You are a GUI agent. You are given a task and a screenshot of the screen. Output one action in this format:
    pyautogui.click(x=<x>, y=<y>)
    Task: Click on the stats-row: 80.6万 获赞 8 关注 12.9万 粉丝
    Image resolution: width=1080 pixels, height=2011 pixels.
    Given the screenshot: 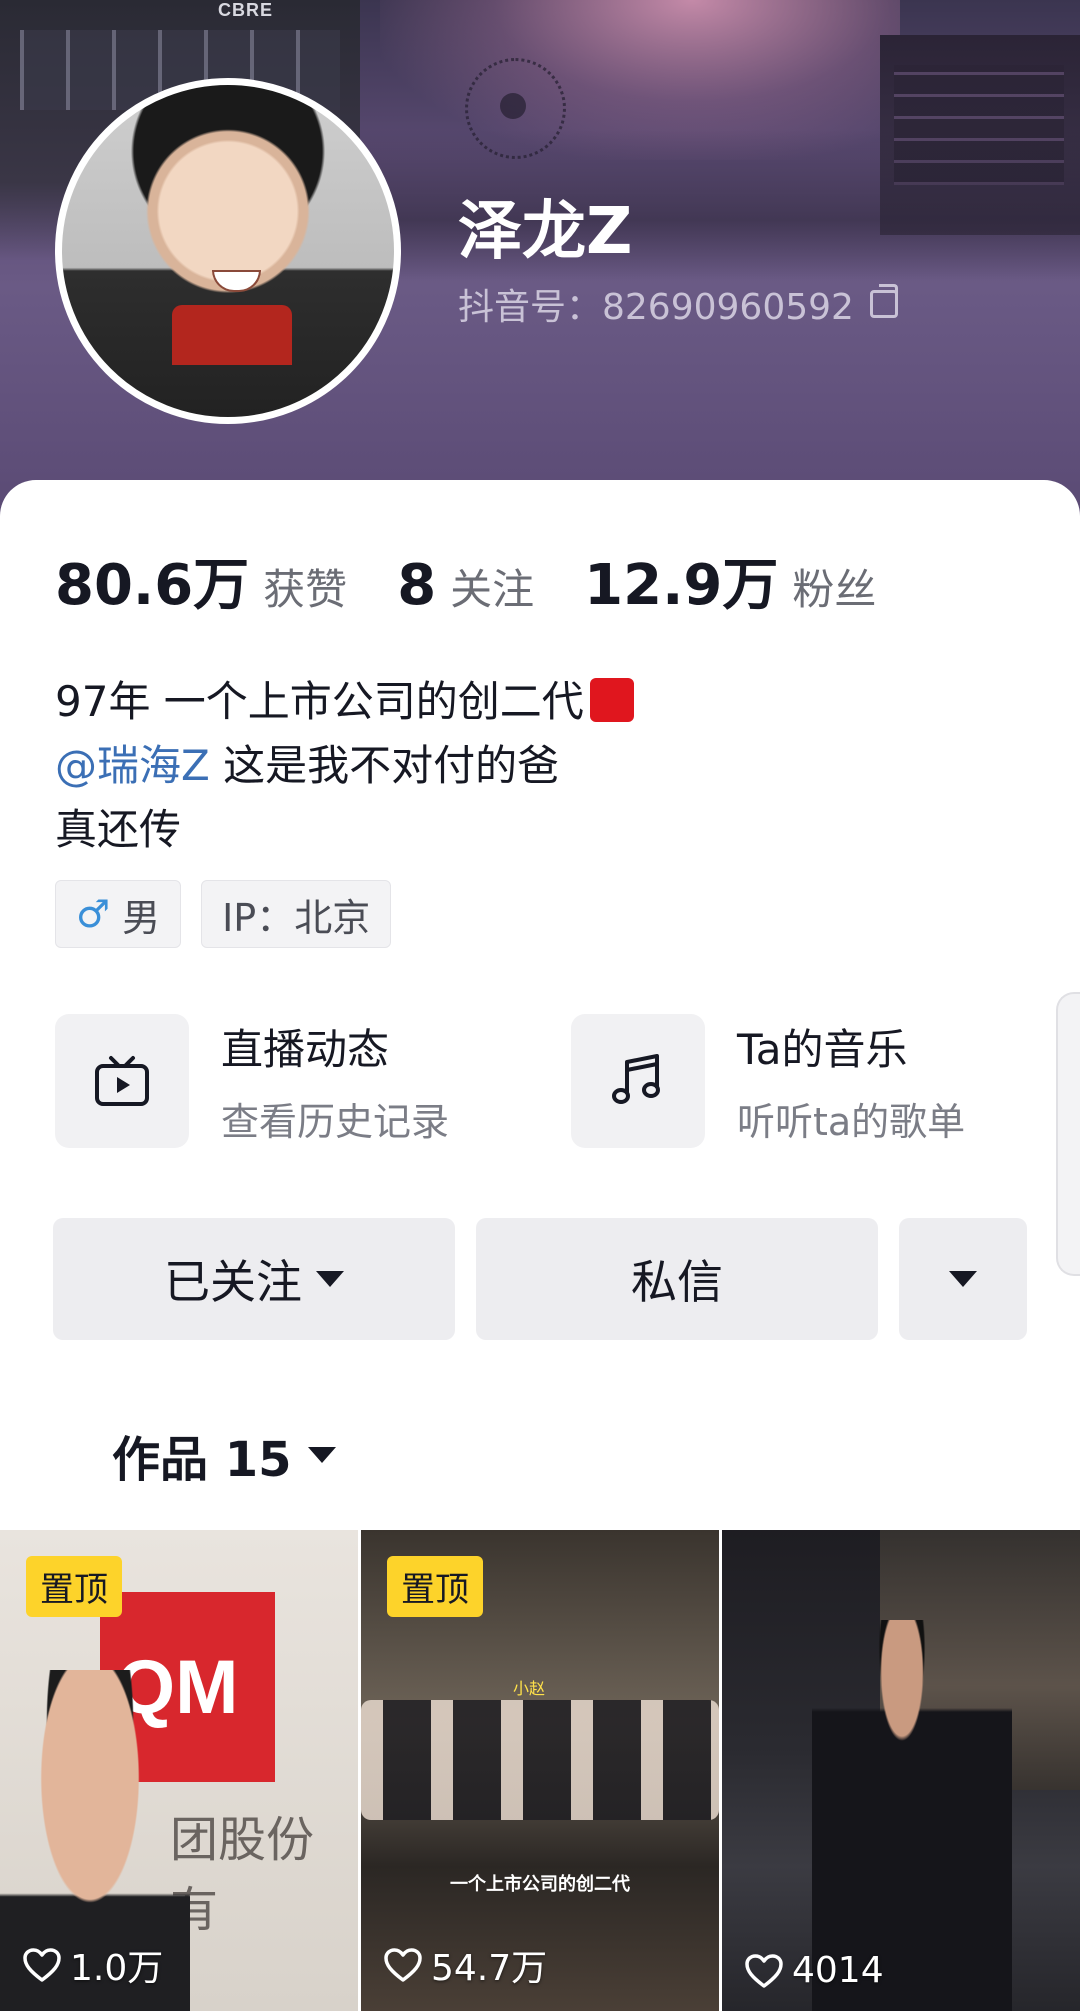 What is the action you would take?
    pyautogui.click(x=490, y=580)
    